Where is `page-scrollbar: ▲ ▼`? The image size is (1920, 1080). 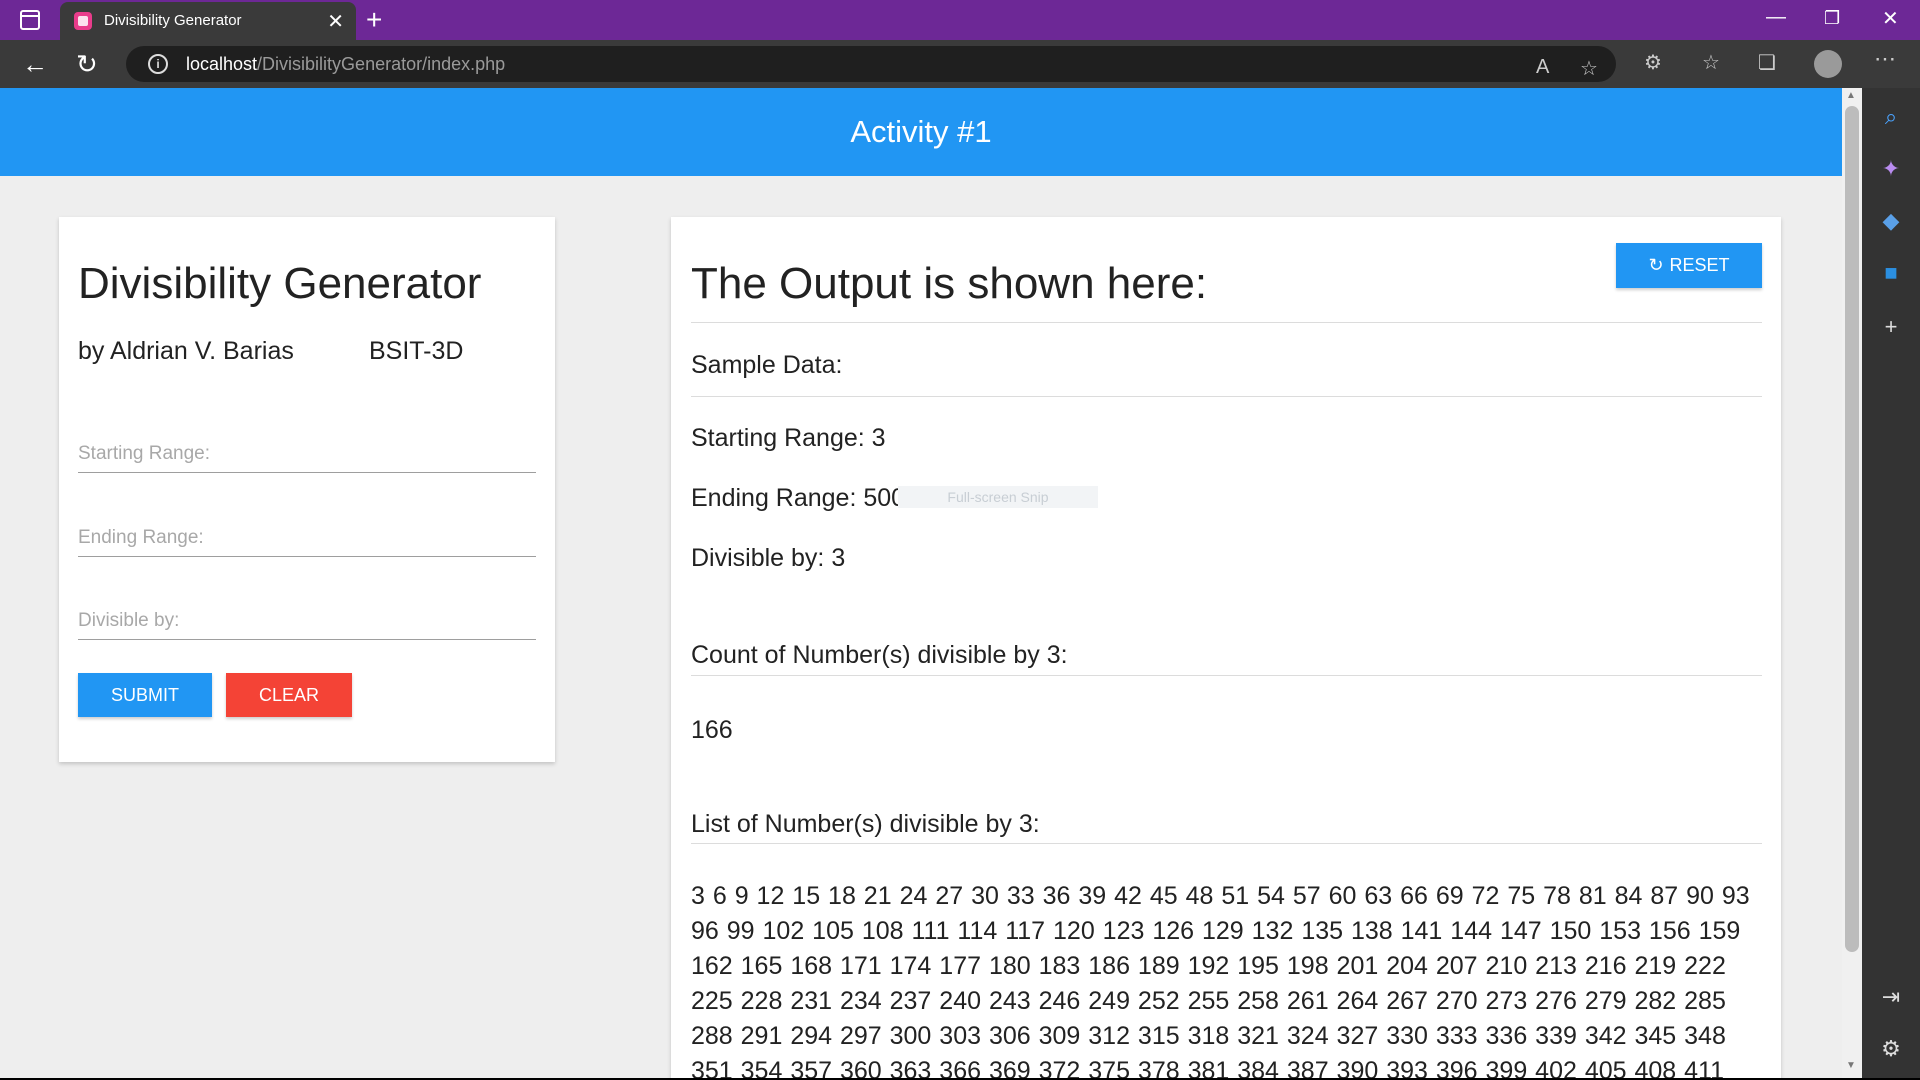
page-scrollbar: ▲ ▼ is located at coordinates (1852, 583).